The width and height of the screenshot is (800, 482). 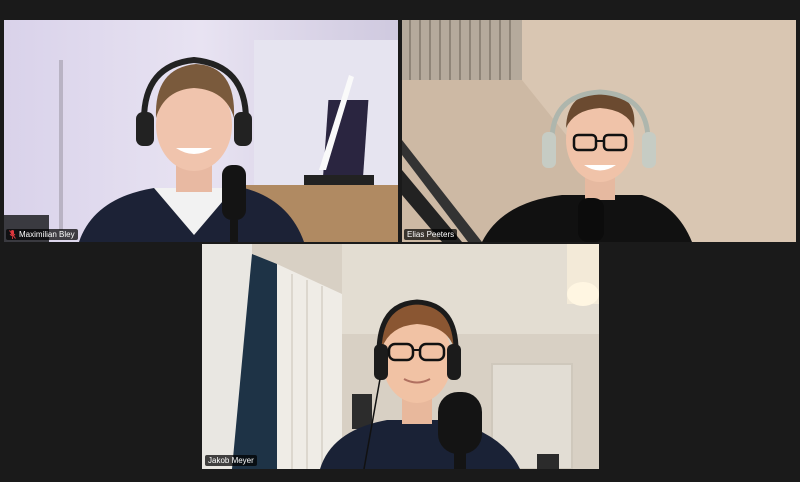 I want to click on participant-name: Elias Peeters, so click(x=431, y=234).